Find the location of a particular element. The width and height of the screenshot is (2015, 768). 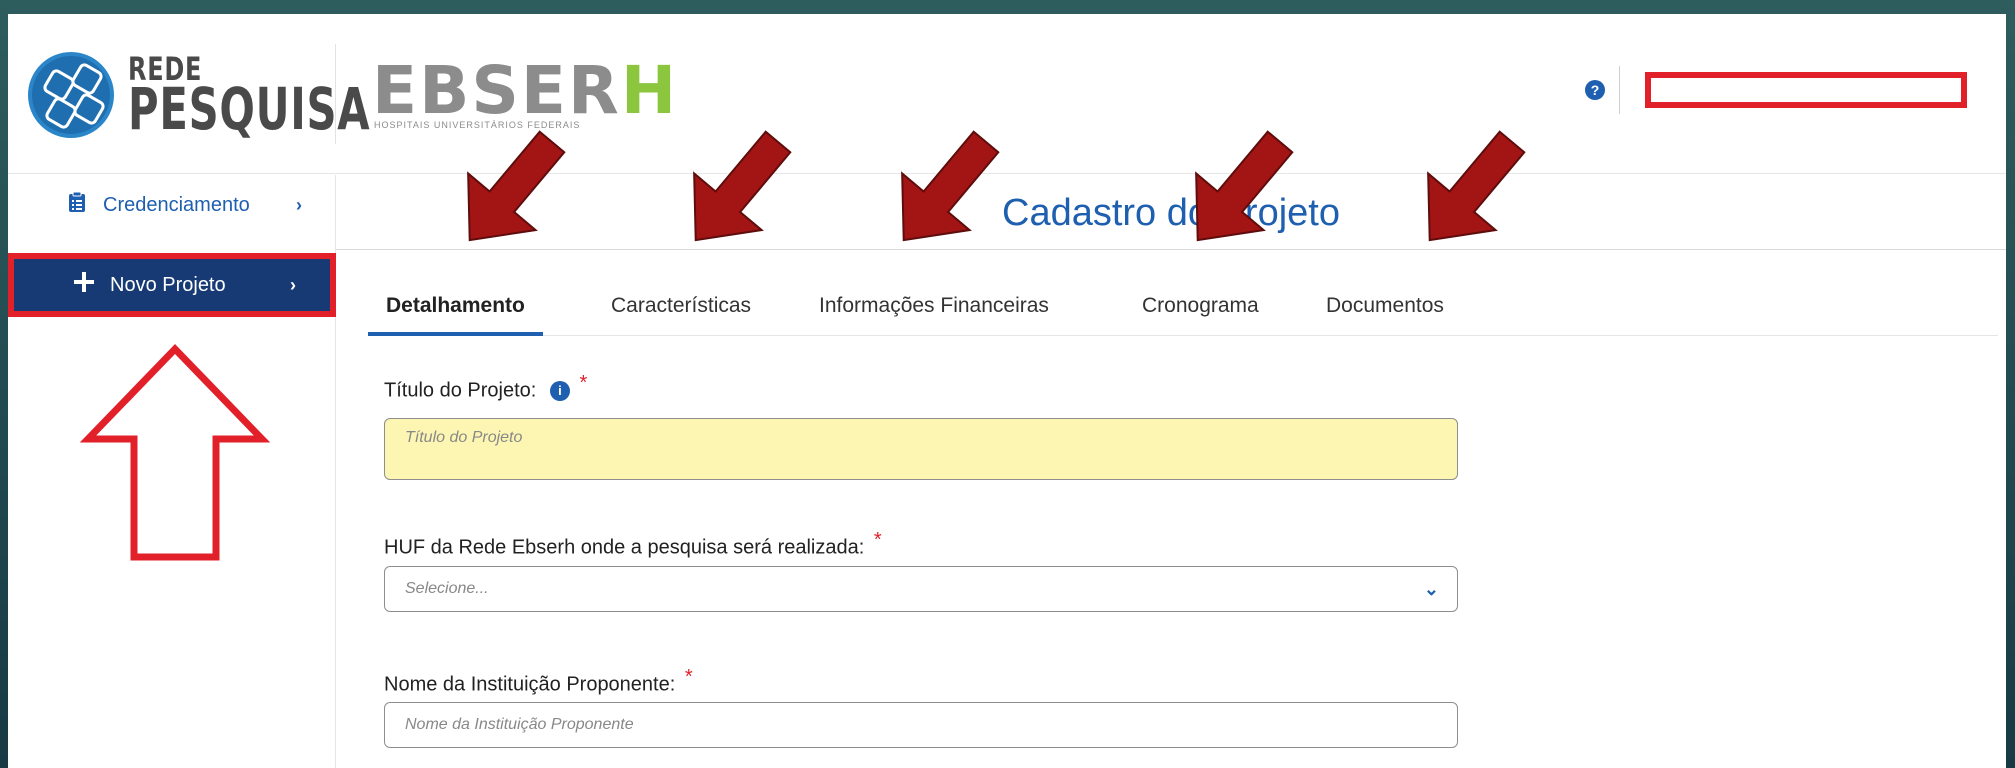

instituicao-label: Nome da Instituição Proponente: is located at coordinates (530, 684).